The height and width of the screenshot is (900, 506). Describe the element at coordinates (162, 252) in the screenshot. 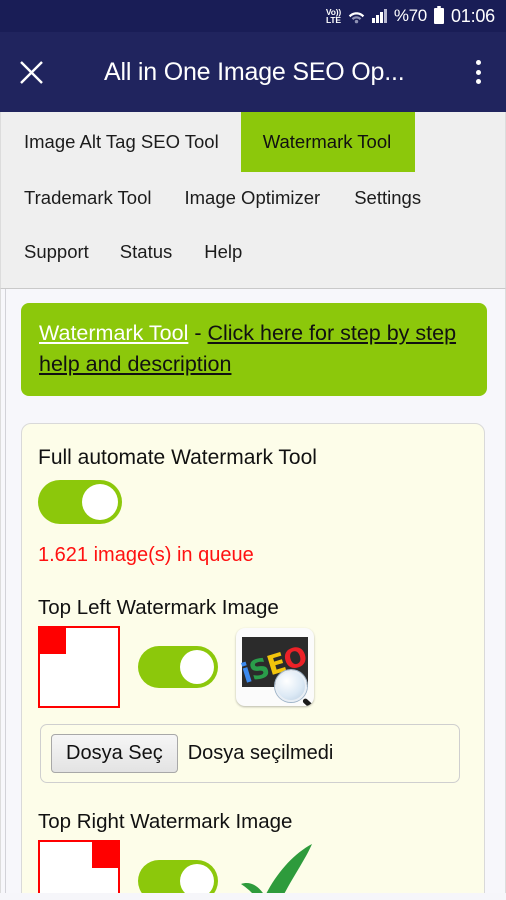

I see `tab-status: Status` at that location.